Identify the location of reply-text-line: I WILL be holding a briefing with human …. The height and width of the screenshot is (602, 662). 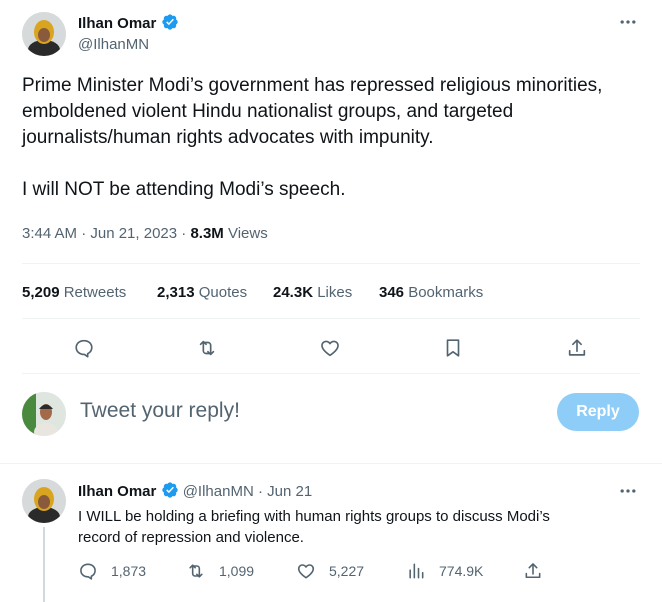
(314, 516).